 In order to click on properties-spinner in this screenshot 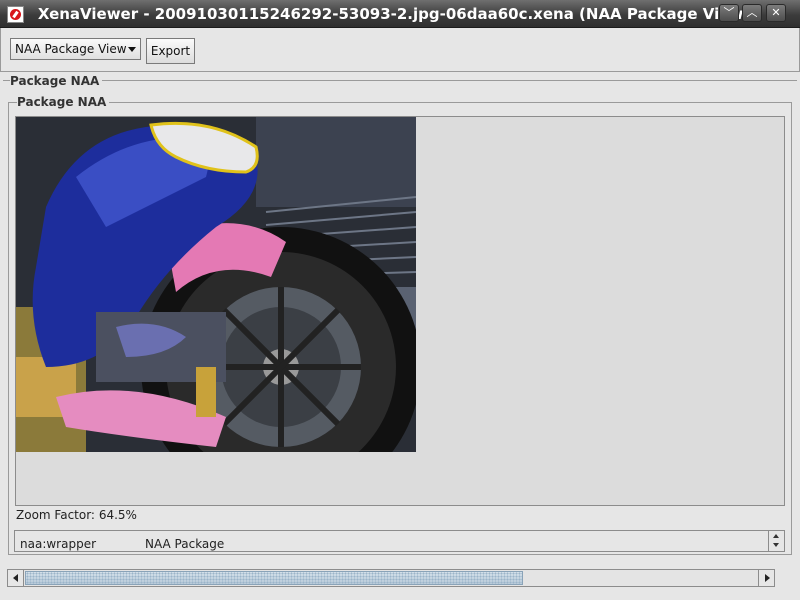, I will do `click(775, 541)`.